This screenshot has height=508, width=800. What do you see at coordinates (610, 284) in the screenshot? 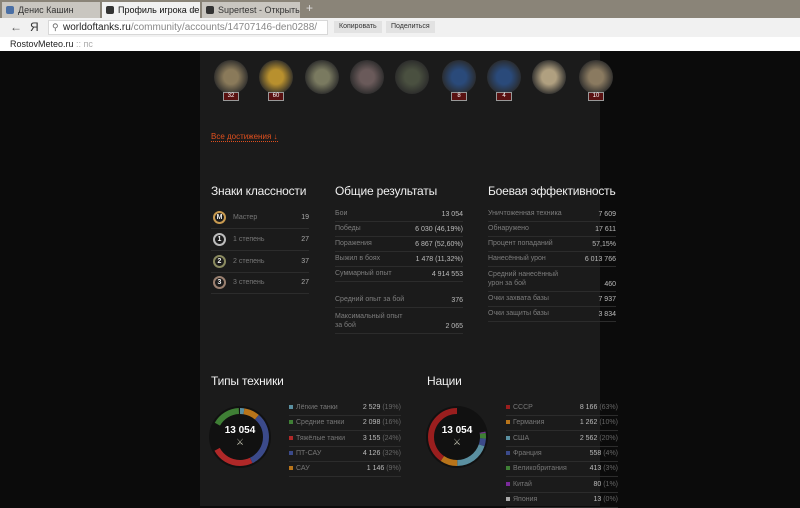
I see `stat-value: 460` at bounding box center [610, 284].